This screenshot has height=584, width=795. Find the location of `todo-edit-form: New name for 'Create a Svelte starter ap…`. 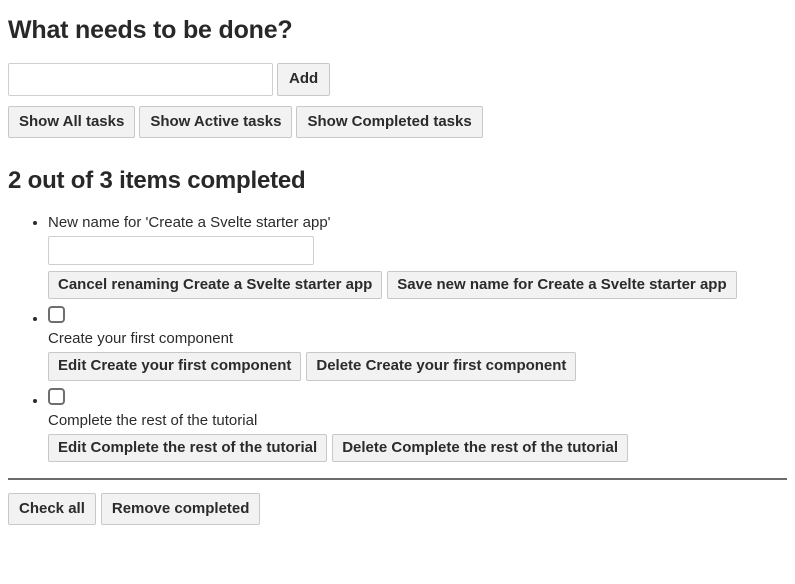

todo-edit-form: New name for 'Create a Svelte starter ap… is located at coordinates (417, 256).